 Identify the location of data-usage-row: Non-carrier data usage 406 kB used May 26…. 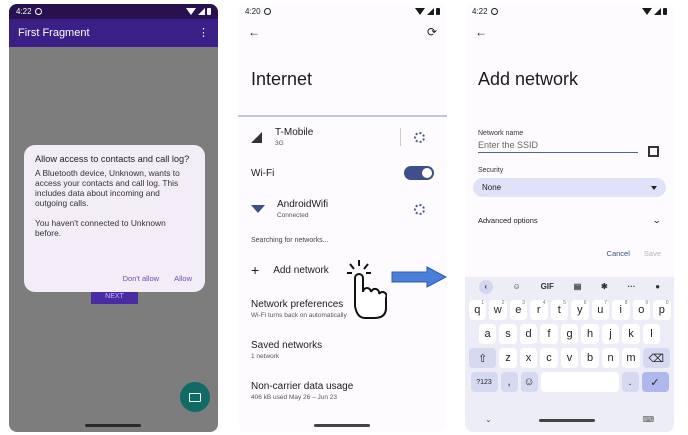
(342, 391).